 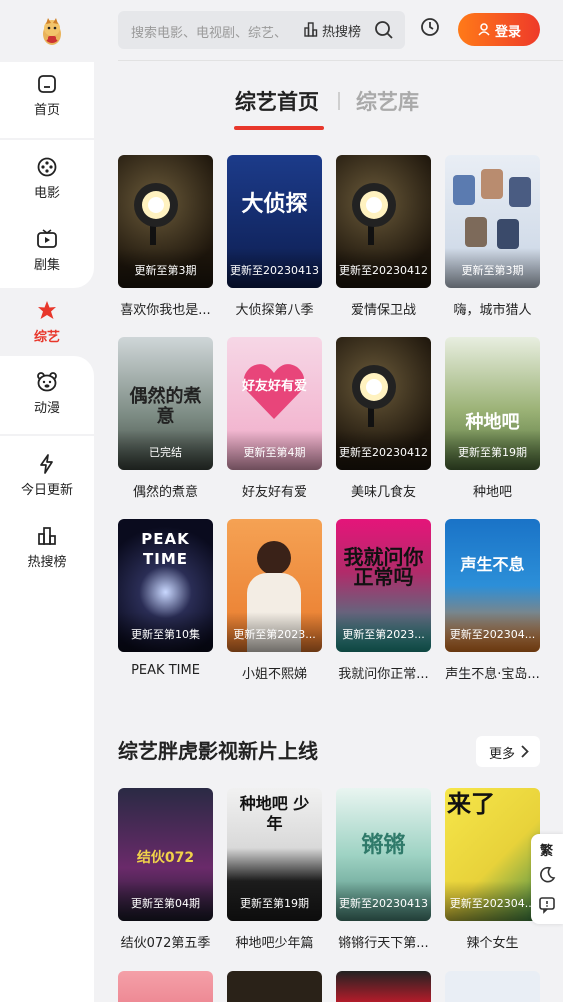 What do you see at coordinates (165, 452) in the screenshot?
I see `update-badge: 已完结` at bounding box center [165, 452].